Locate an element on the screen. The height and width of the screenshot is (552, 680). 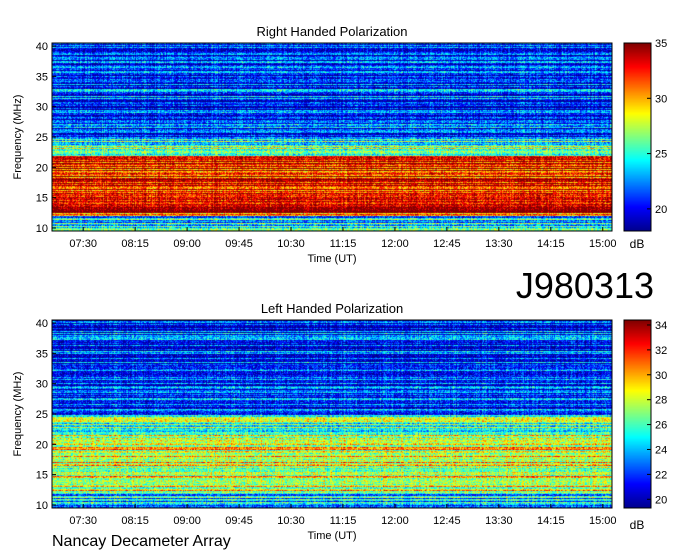
colorbar-tick-label: 26 is located at coordinates (661, 426).